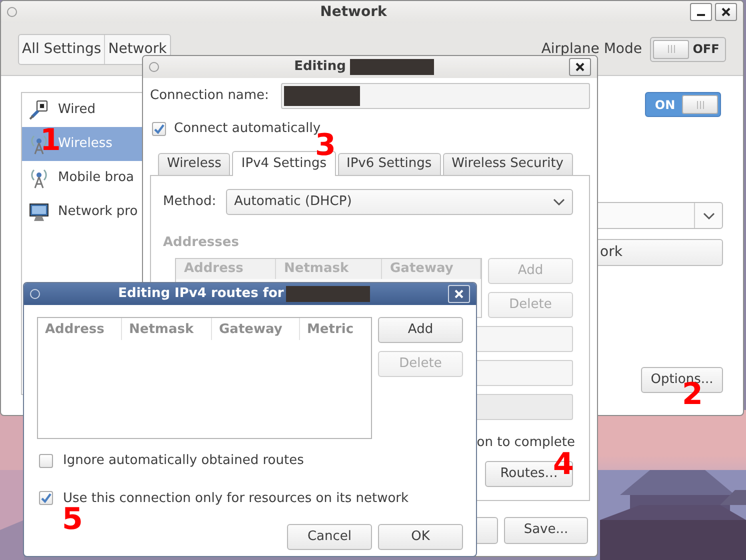 The height and width of the screenshot is (560, 746). Describe the element at coordinates (39, 110) in the screenshot. I see `plug-icon` at that location.